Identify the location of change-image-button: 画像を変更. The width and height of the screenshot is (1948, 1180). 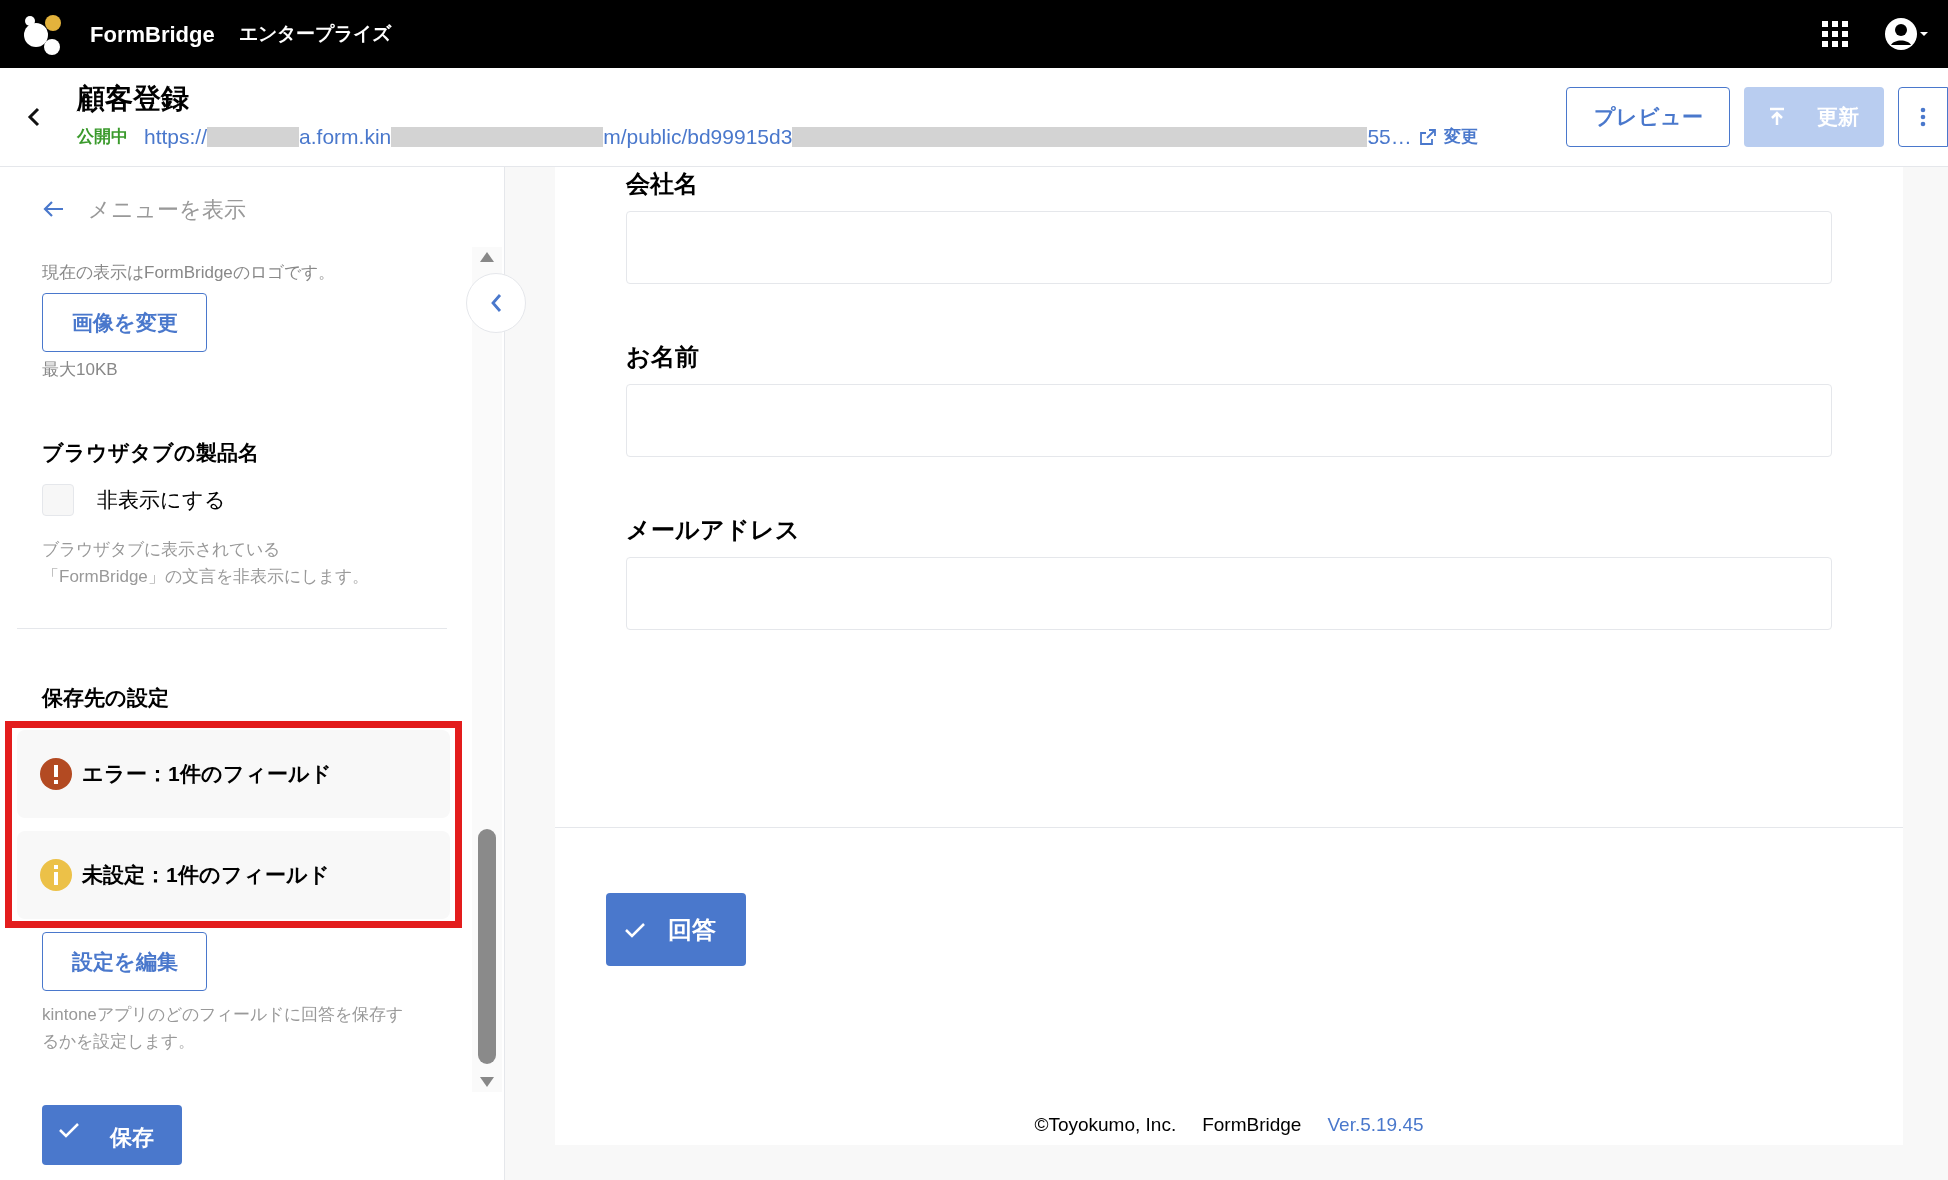
(124, 322).